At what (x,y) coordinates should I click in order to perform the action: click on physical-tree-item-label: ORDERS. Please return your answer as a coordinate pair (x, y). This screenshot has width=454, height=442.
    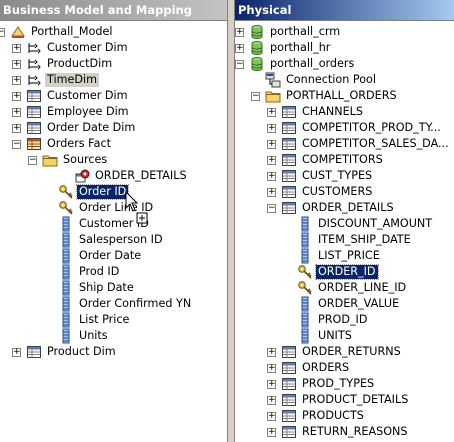
    Looking at the image, I should click on (326, 367).